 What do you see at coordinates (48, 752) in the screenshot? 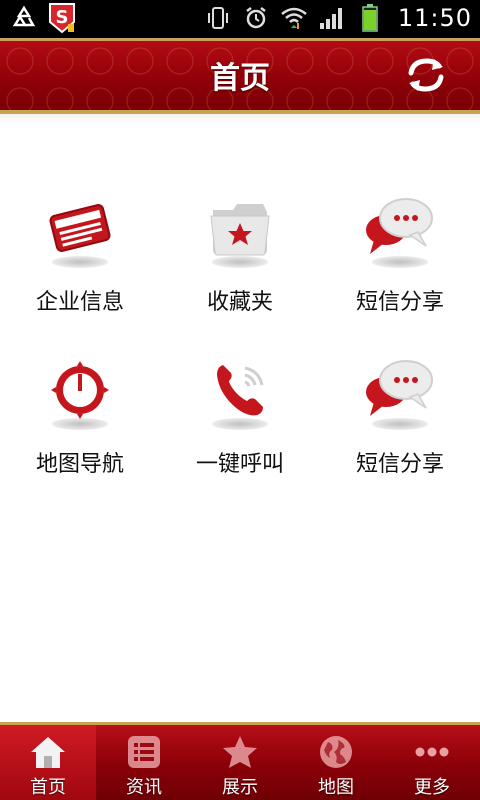
I see `home-icon` at bounding box center [48, 752].